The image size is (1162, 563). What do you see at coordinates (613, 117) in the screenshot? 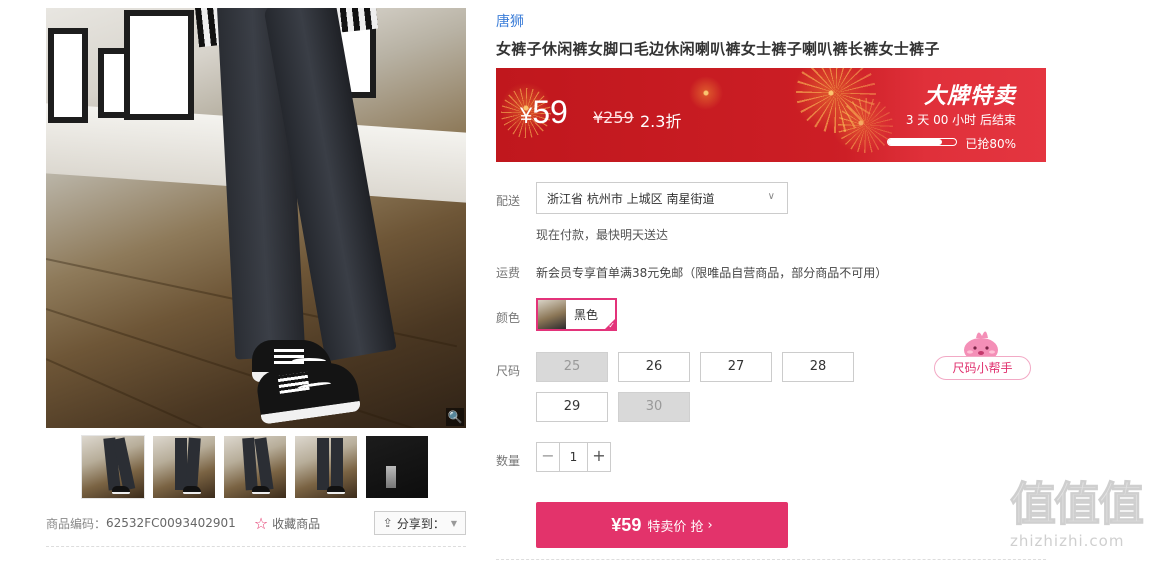
I see `original-price: ¥259` at bounding box center [613, 117].